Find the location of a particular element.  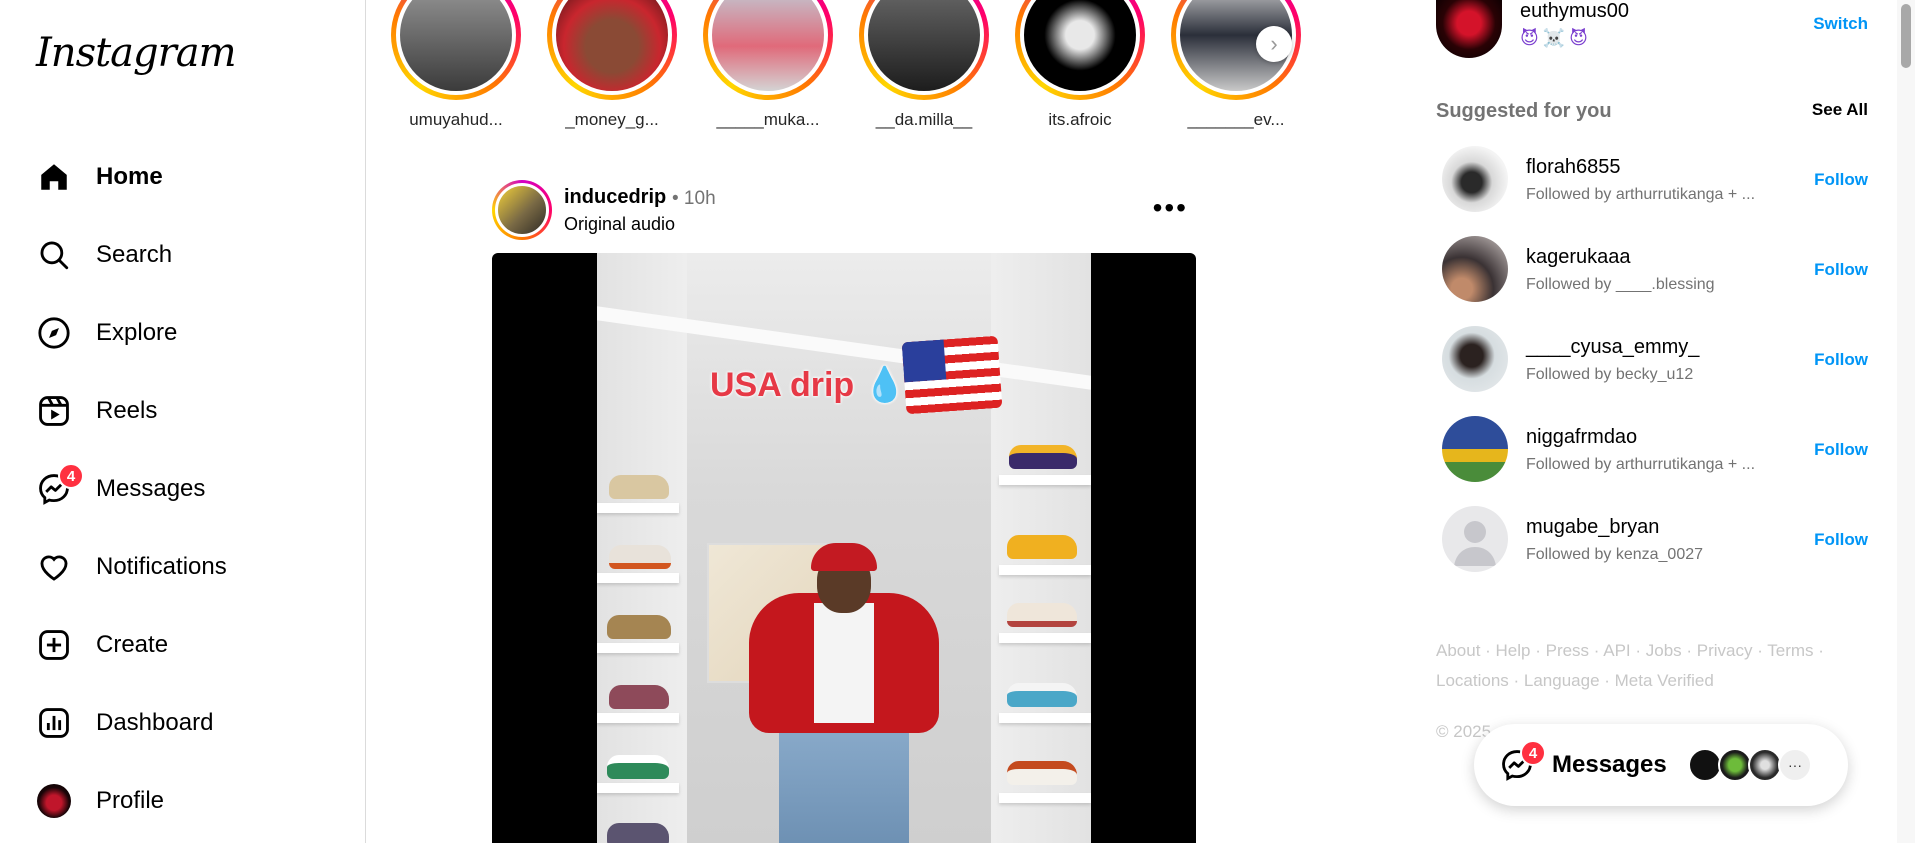

story-name: __da.milla__ is located at coordinates (924, 119).